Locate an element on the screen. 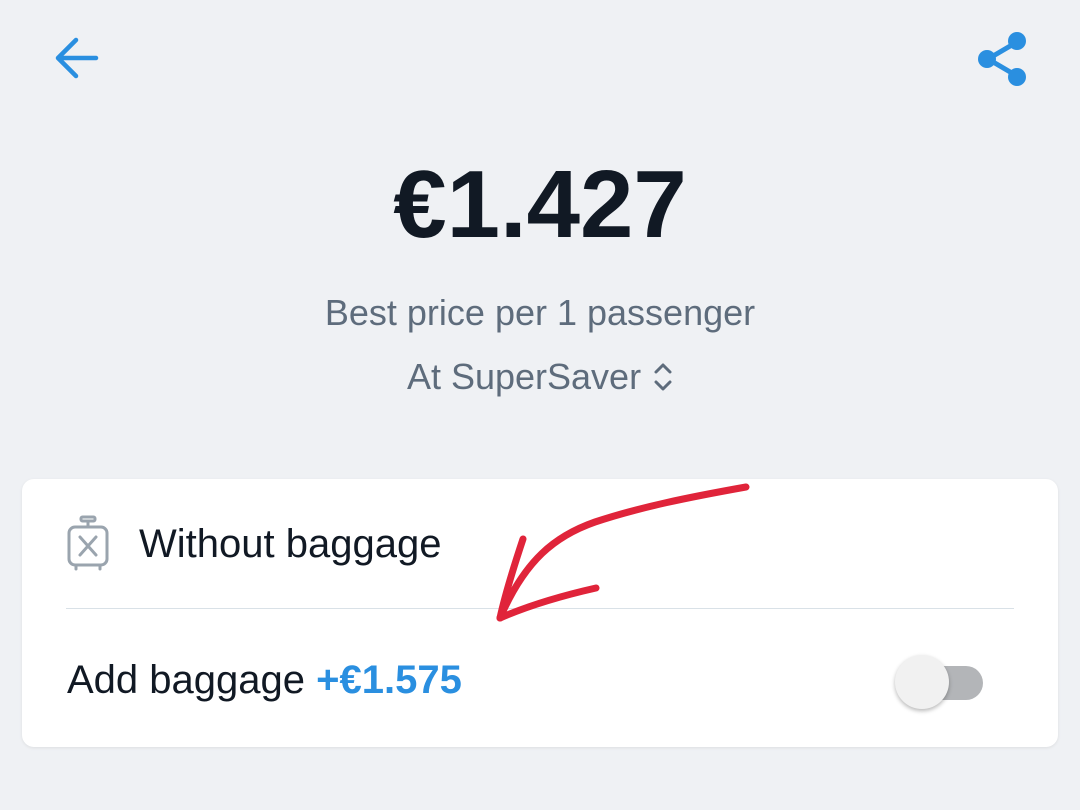  top-bar is located at coordinates (540, 60).